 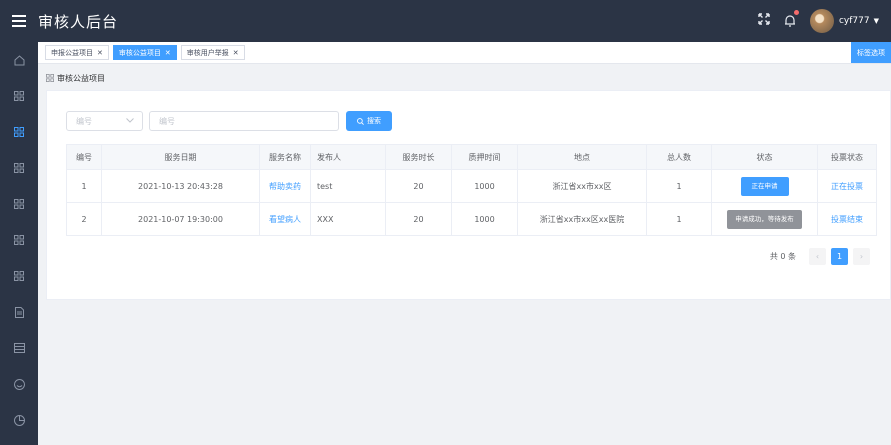 I want to click on tag-shenhe-report: 审核用户举报 ✕, so click(x=212, y=52).